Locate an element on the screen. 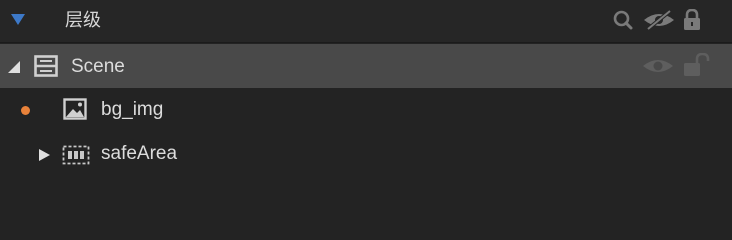 The width and height of the screenshot is (732, 240). tree-item-label: Scene is located at coordinates (98, 66).